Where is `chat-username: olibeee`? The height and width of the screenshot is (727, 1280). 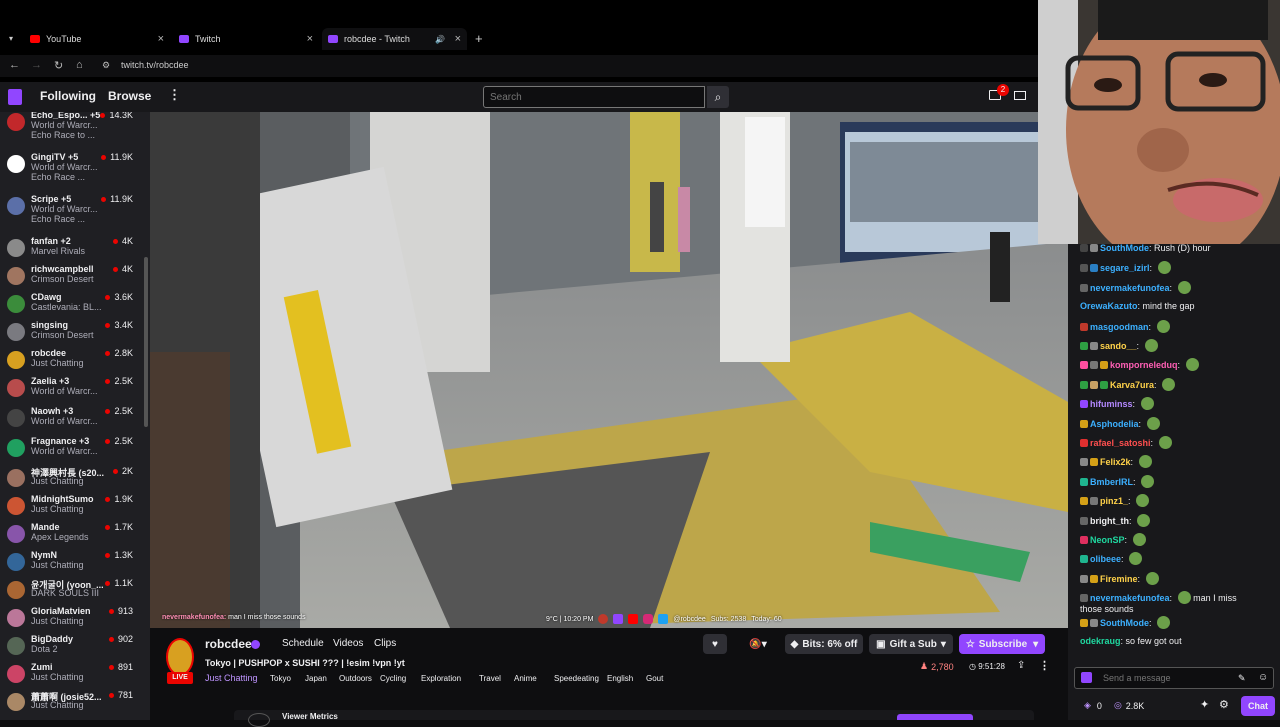 chat-username: olibeee is located at coordinates (1105, 559).